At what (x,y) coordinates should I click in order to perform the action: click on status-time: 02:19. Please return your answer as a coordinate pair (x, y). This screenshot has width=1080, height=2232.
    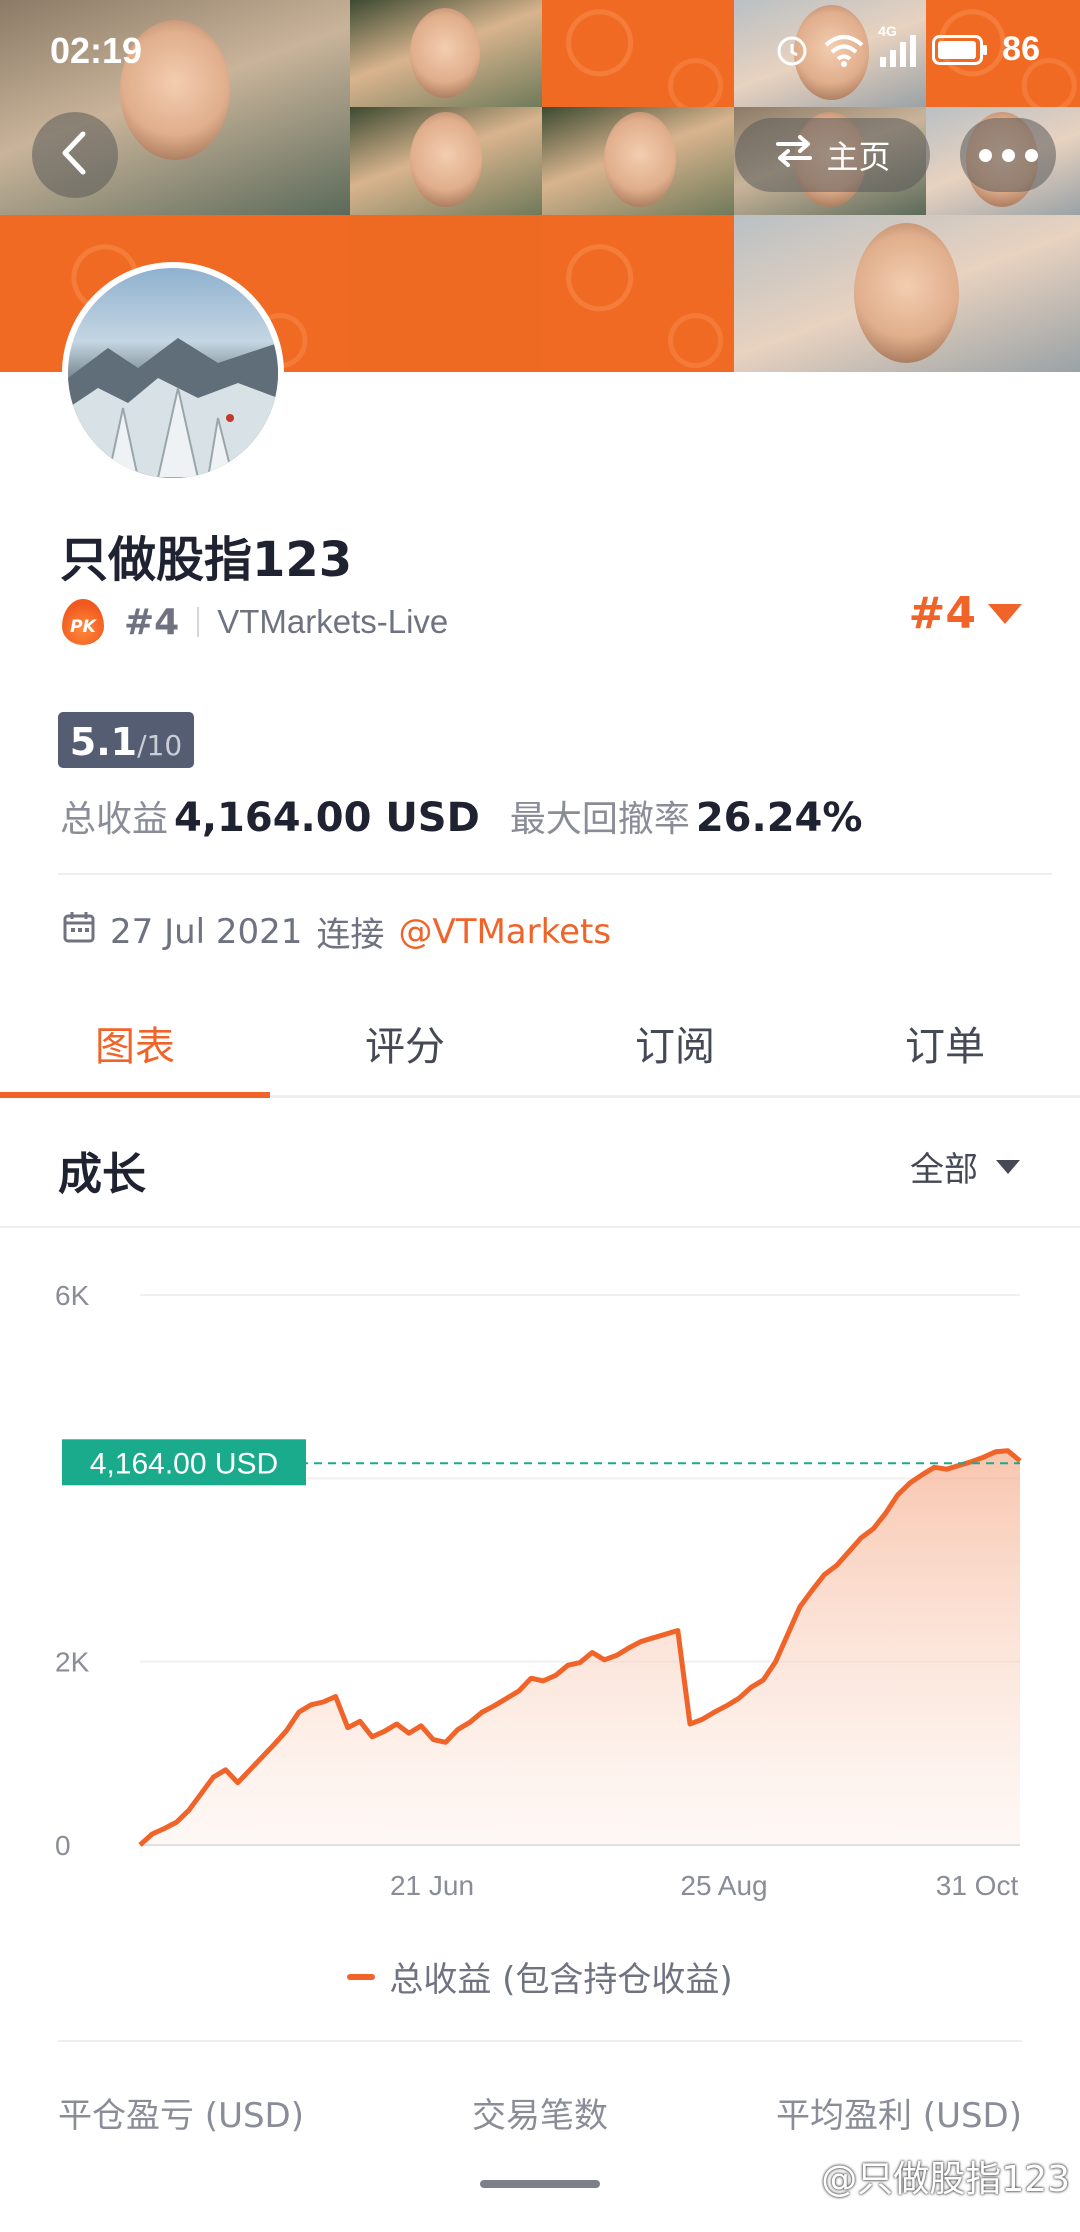
    Looking at the image, I should click on (96, 50).